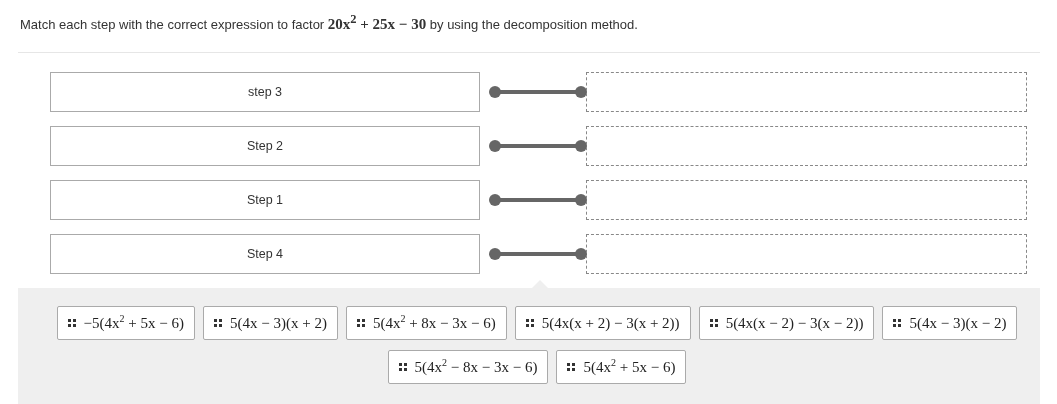  What do you see at coordinates (270, 323) in the screenshot?
I see `answer-chip: 5(4x − 3)(x + 2)` at bounding box center [270, 323].